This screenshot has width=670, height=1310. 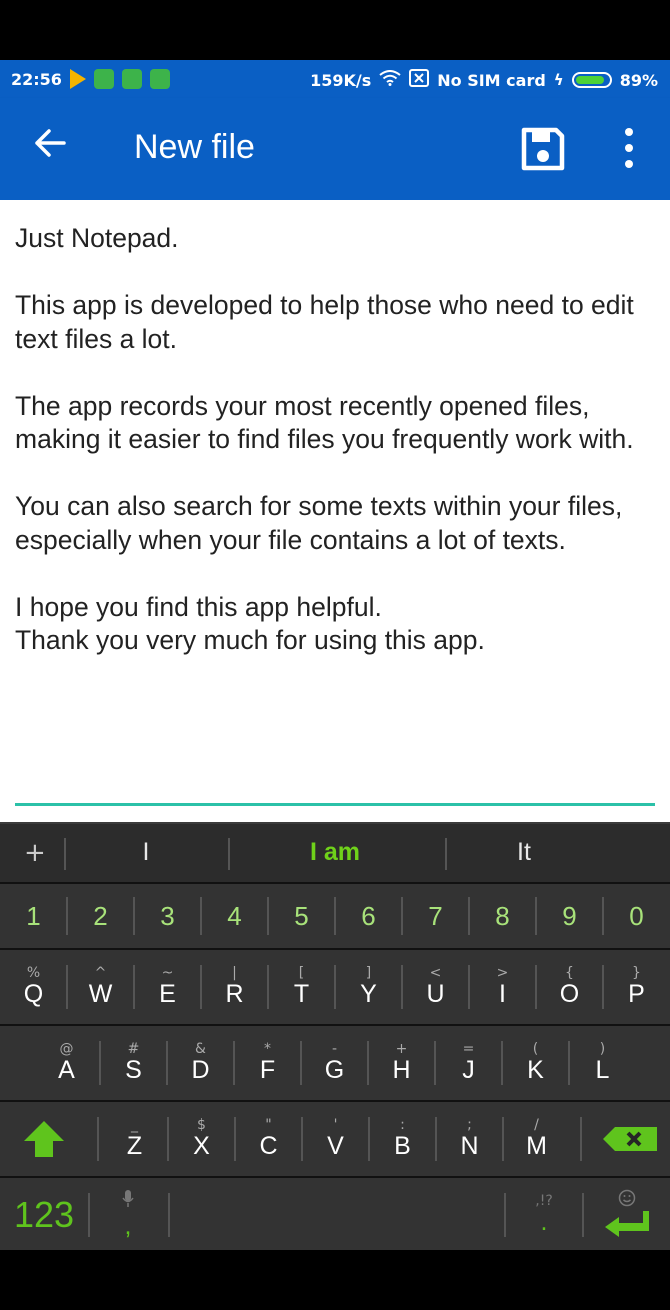 I want to click on key-2: 2, so click(x=100, y=916).